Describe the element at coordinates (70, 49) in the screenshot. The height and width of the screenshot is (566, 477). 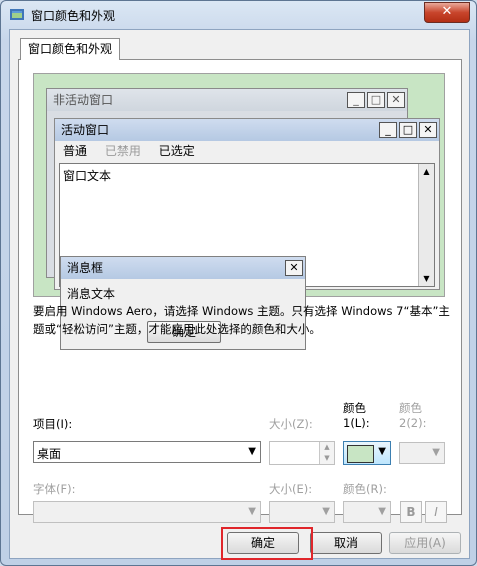
I see `tab-window-color-appearance: 窗口颜色和外观` at that location.